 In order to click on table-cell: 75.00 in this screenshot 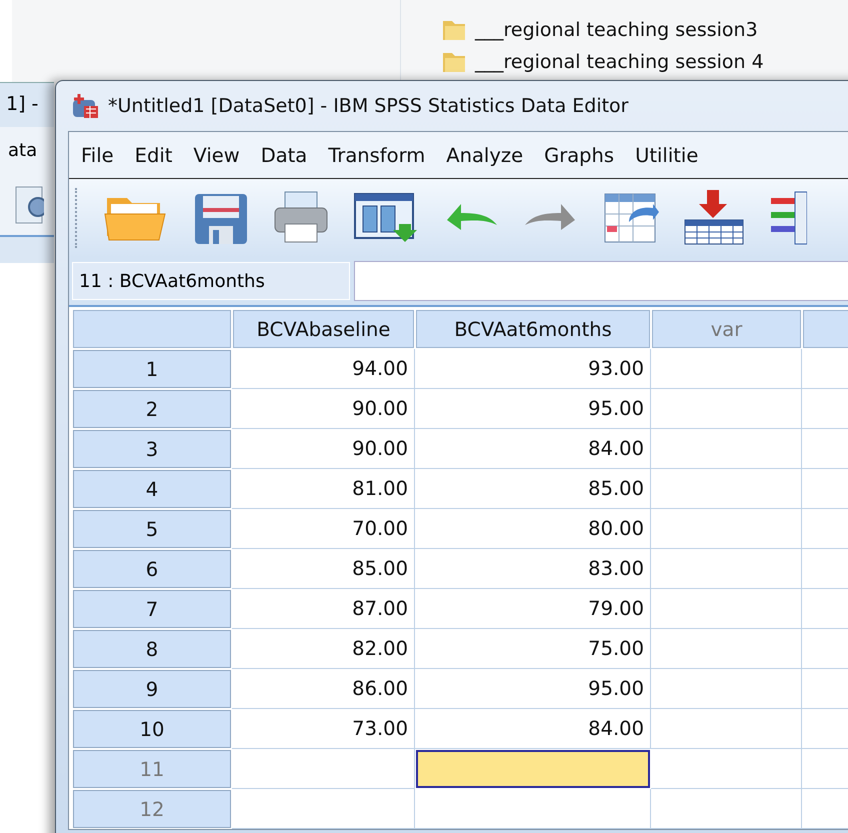, I will do `click(533, 649)`.